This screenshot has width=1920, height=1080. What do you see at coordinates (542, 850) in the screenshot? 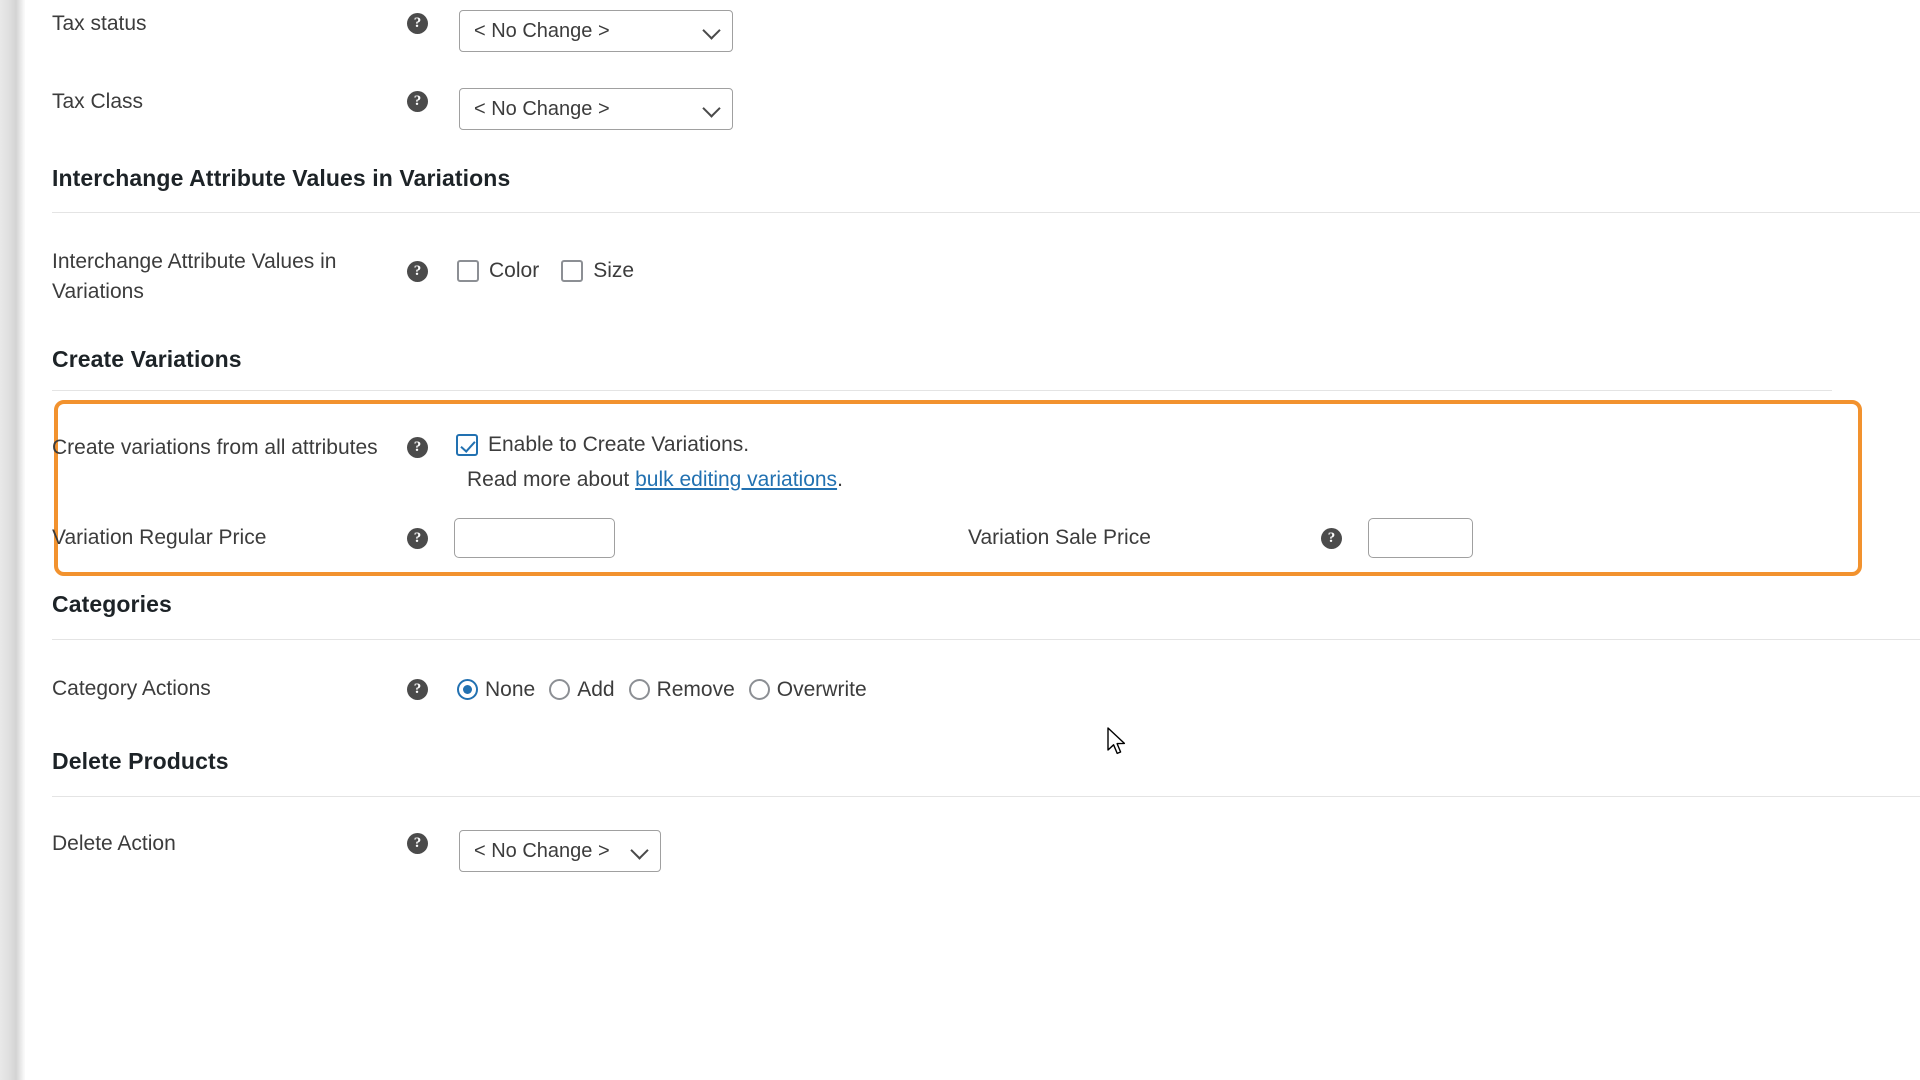
I see `delete-action-select-value: < No Change >` at bounding box center [542, 850].